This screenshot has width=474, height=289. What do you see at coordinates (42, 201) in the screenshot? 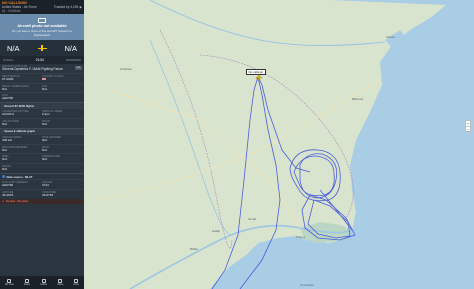
I see `alert-row: ⚠ Squawk · Boundary` at bounding box center [42, 201].